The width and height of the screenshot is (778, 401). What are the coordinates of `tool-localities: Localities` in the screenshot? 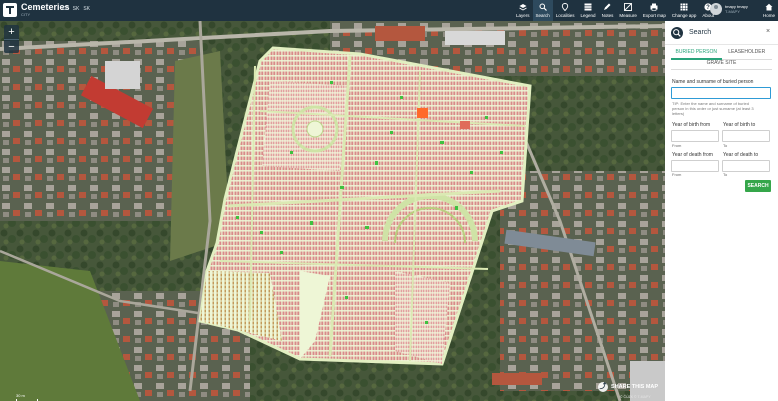 It's located at (565, 10).